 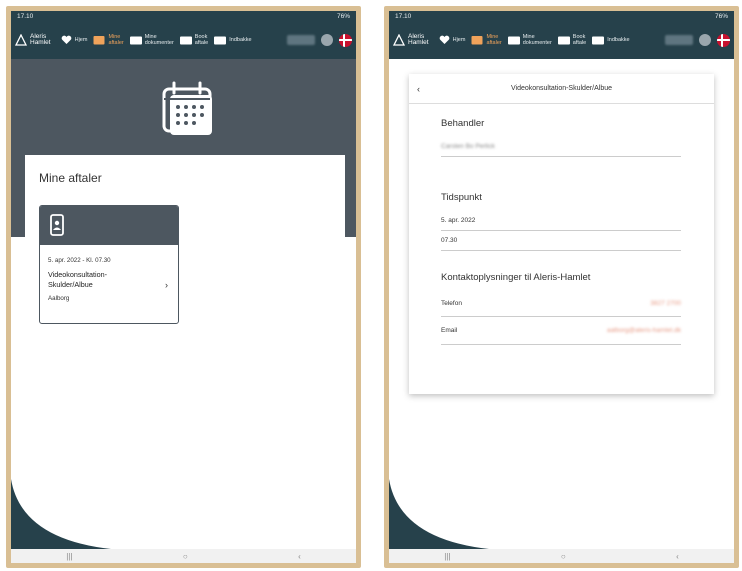 I want to click on detail-header: ‹ Videokonsultation-Skulder/Albue, so click(x=561, y=89).